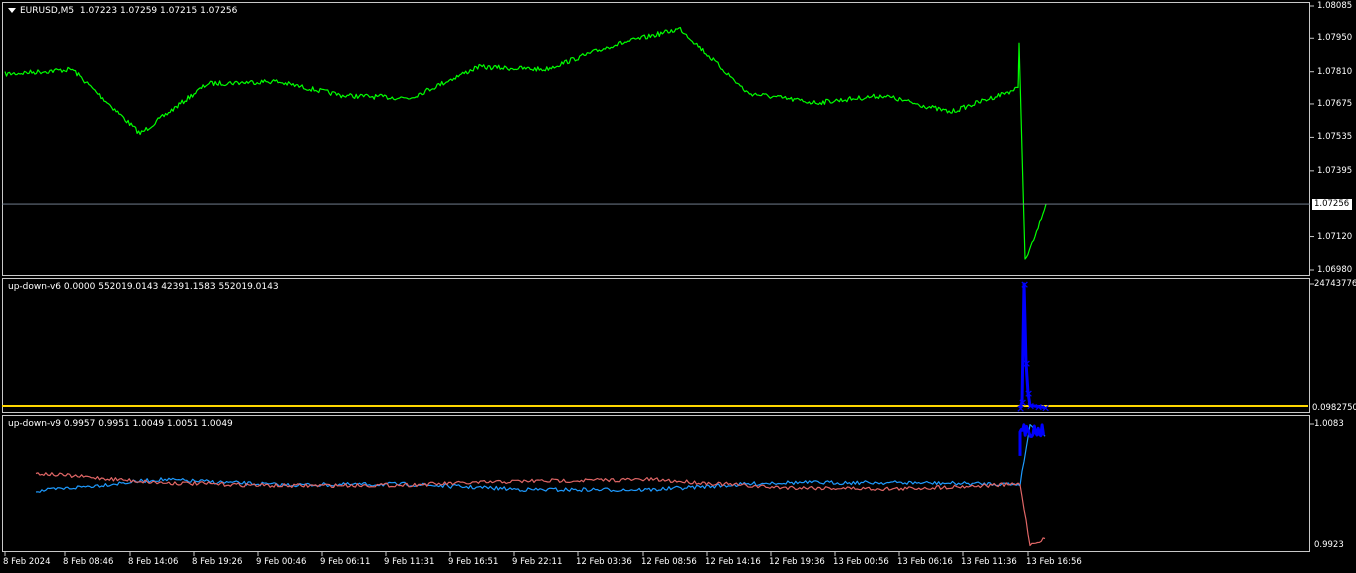 This screenshot has width=1356, height=573. What do you see at coordinates (669, 562) in the screenshot?
I see `time-axis-label: 12 Feb 08:56` at bounding box center [669, 562].